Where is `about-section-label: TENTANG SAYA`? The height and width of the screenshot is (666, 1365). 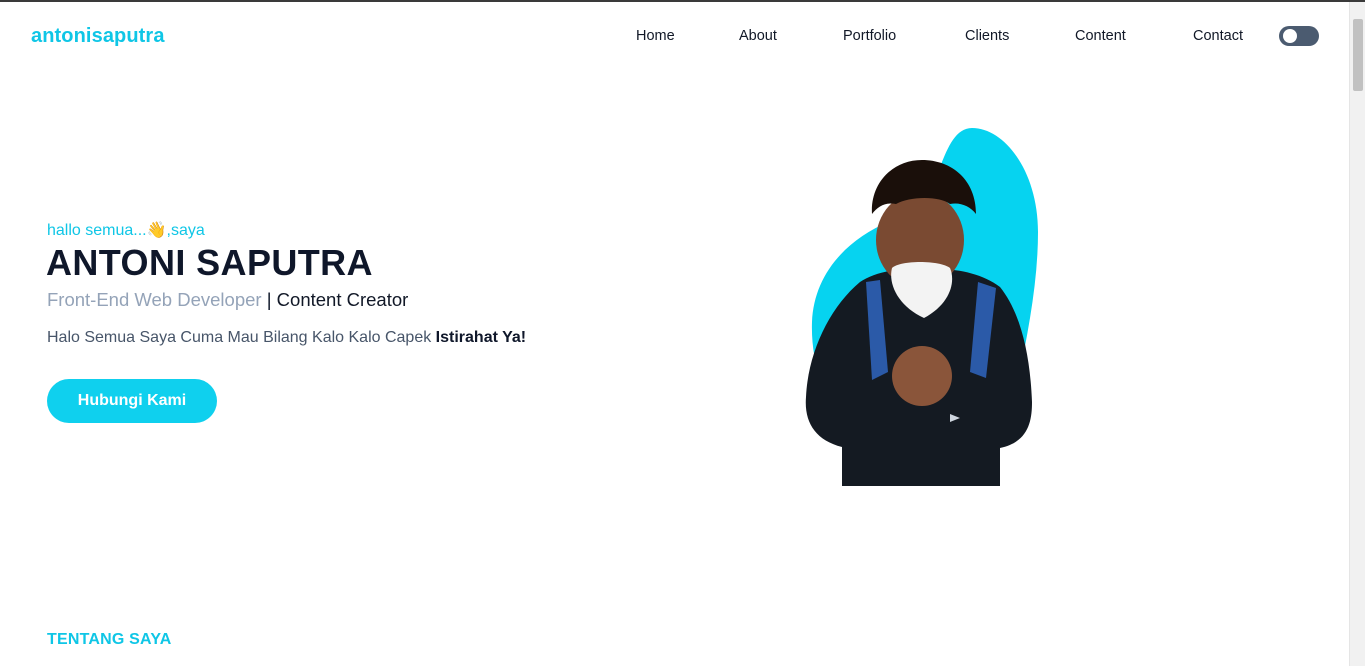
about-section-label: TENTANG SAYA is located at coordinates (109, 639).